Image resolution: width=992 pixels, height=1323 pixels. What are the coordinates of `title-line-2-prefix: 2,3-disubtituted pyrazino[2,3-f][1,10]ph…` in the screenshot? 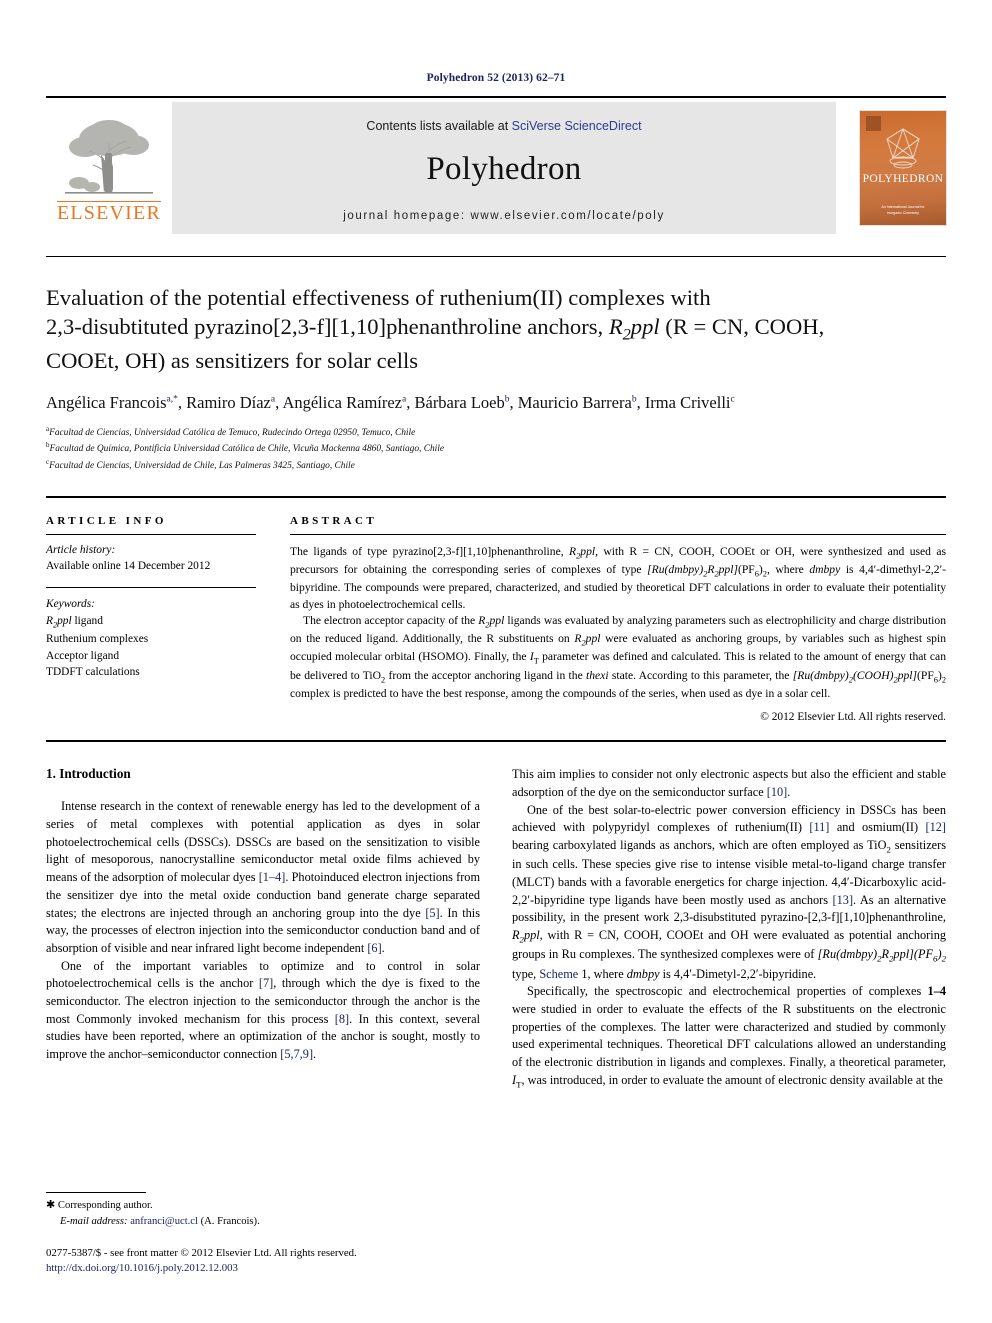 It's located at (327, 327).